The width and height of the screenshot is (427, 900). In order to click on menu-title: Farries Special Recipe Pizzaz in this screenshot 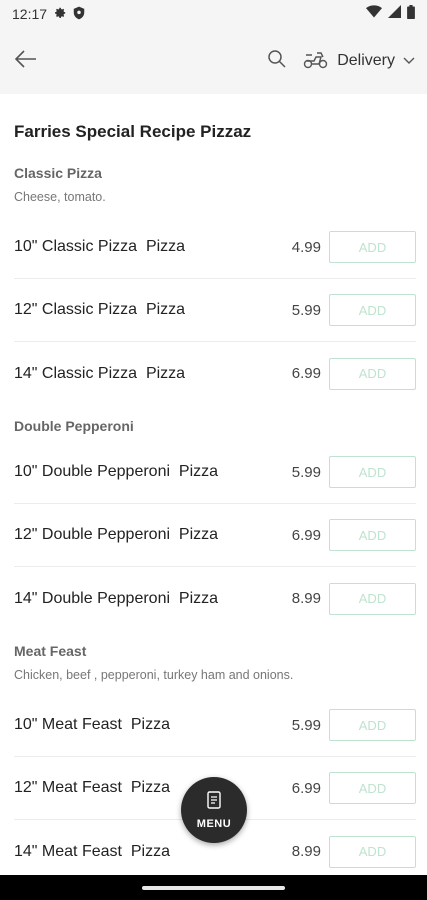, I will do `click(133, 131)`.